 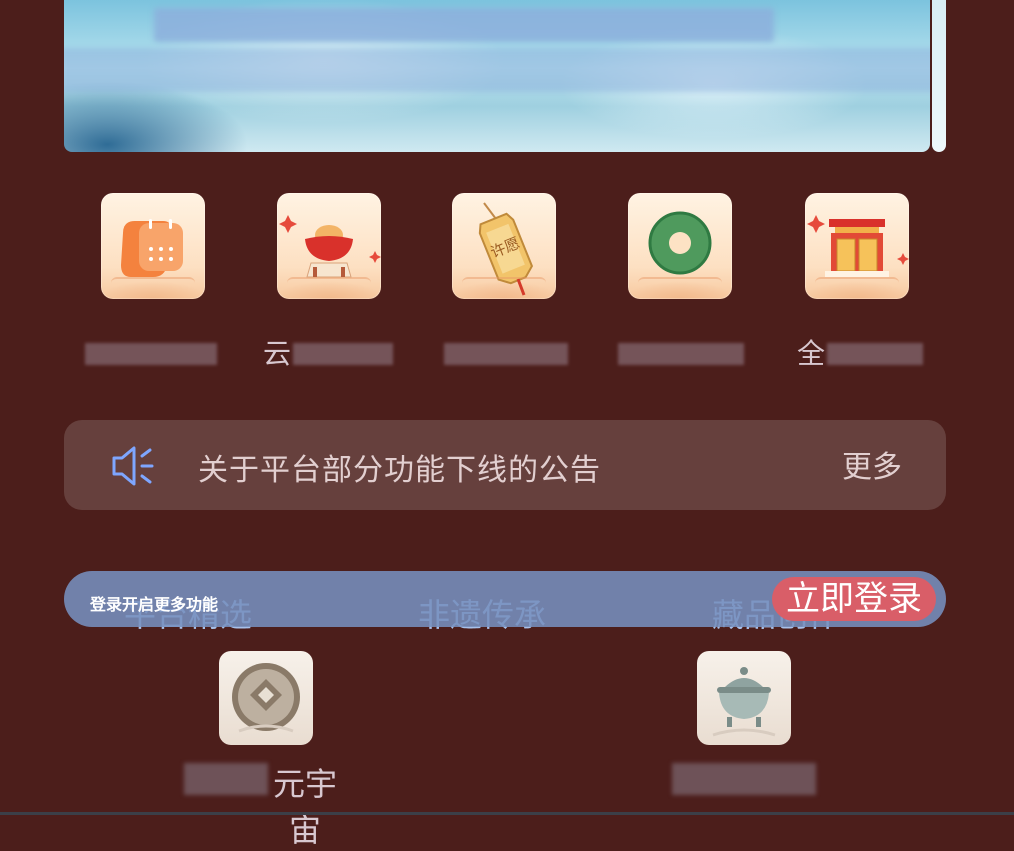 What do you see at coordinates (744, 779) in the screenshot?
I see `card-label-redacted` at bounding box center [744, 779].